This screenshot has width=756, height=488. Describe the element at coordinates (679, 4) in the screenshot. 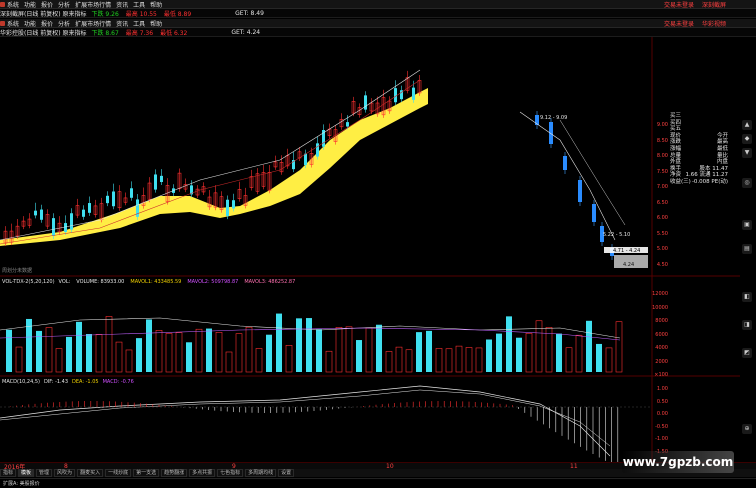

I see `trade-login-link: 交易未登录` at that location.